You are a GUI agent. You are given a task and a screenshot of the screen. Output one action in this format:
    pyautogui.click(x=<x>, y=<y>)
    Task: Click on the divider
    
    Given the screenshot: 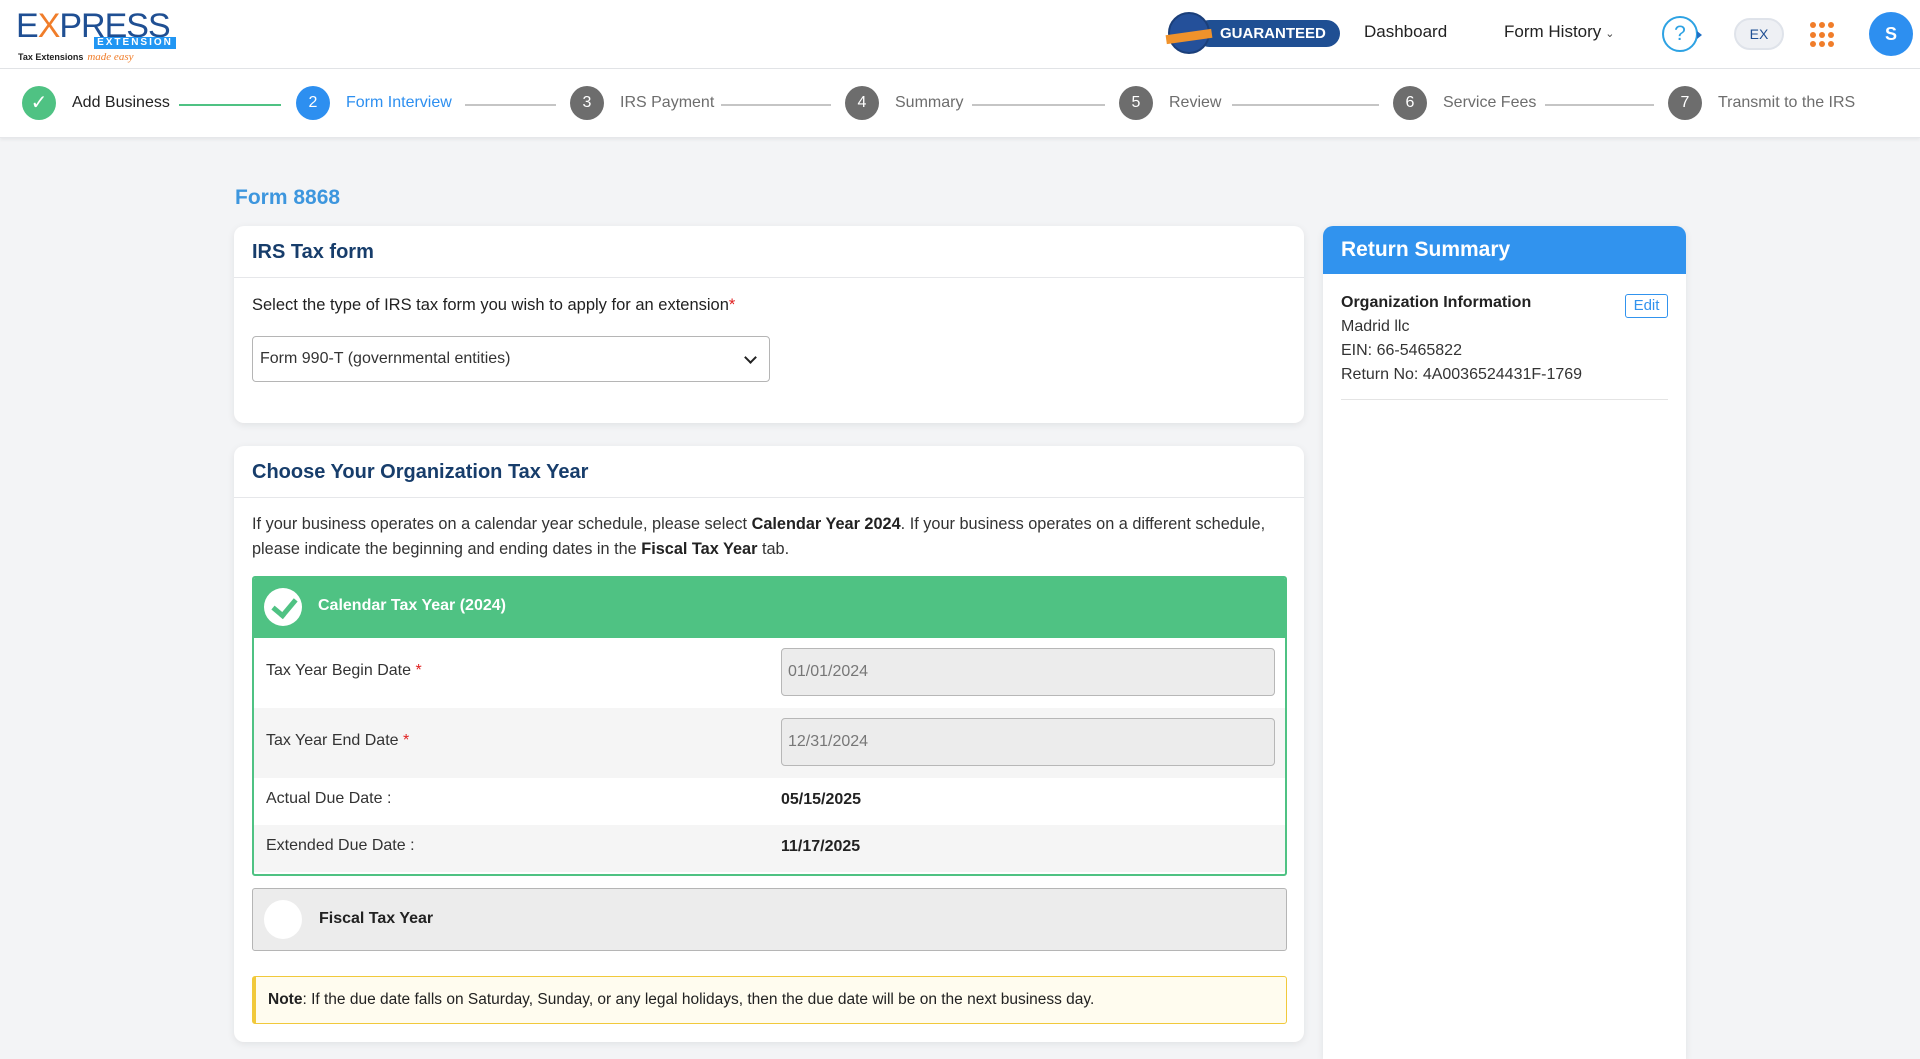 What is the action you would take?
    pyautogui.click(x=1504, y=399)
    